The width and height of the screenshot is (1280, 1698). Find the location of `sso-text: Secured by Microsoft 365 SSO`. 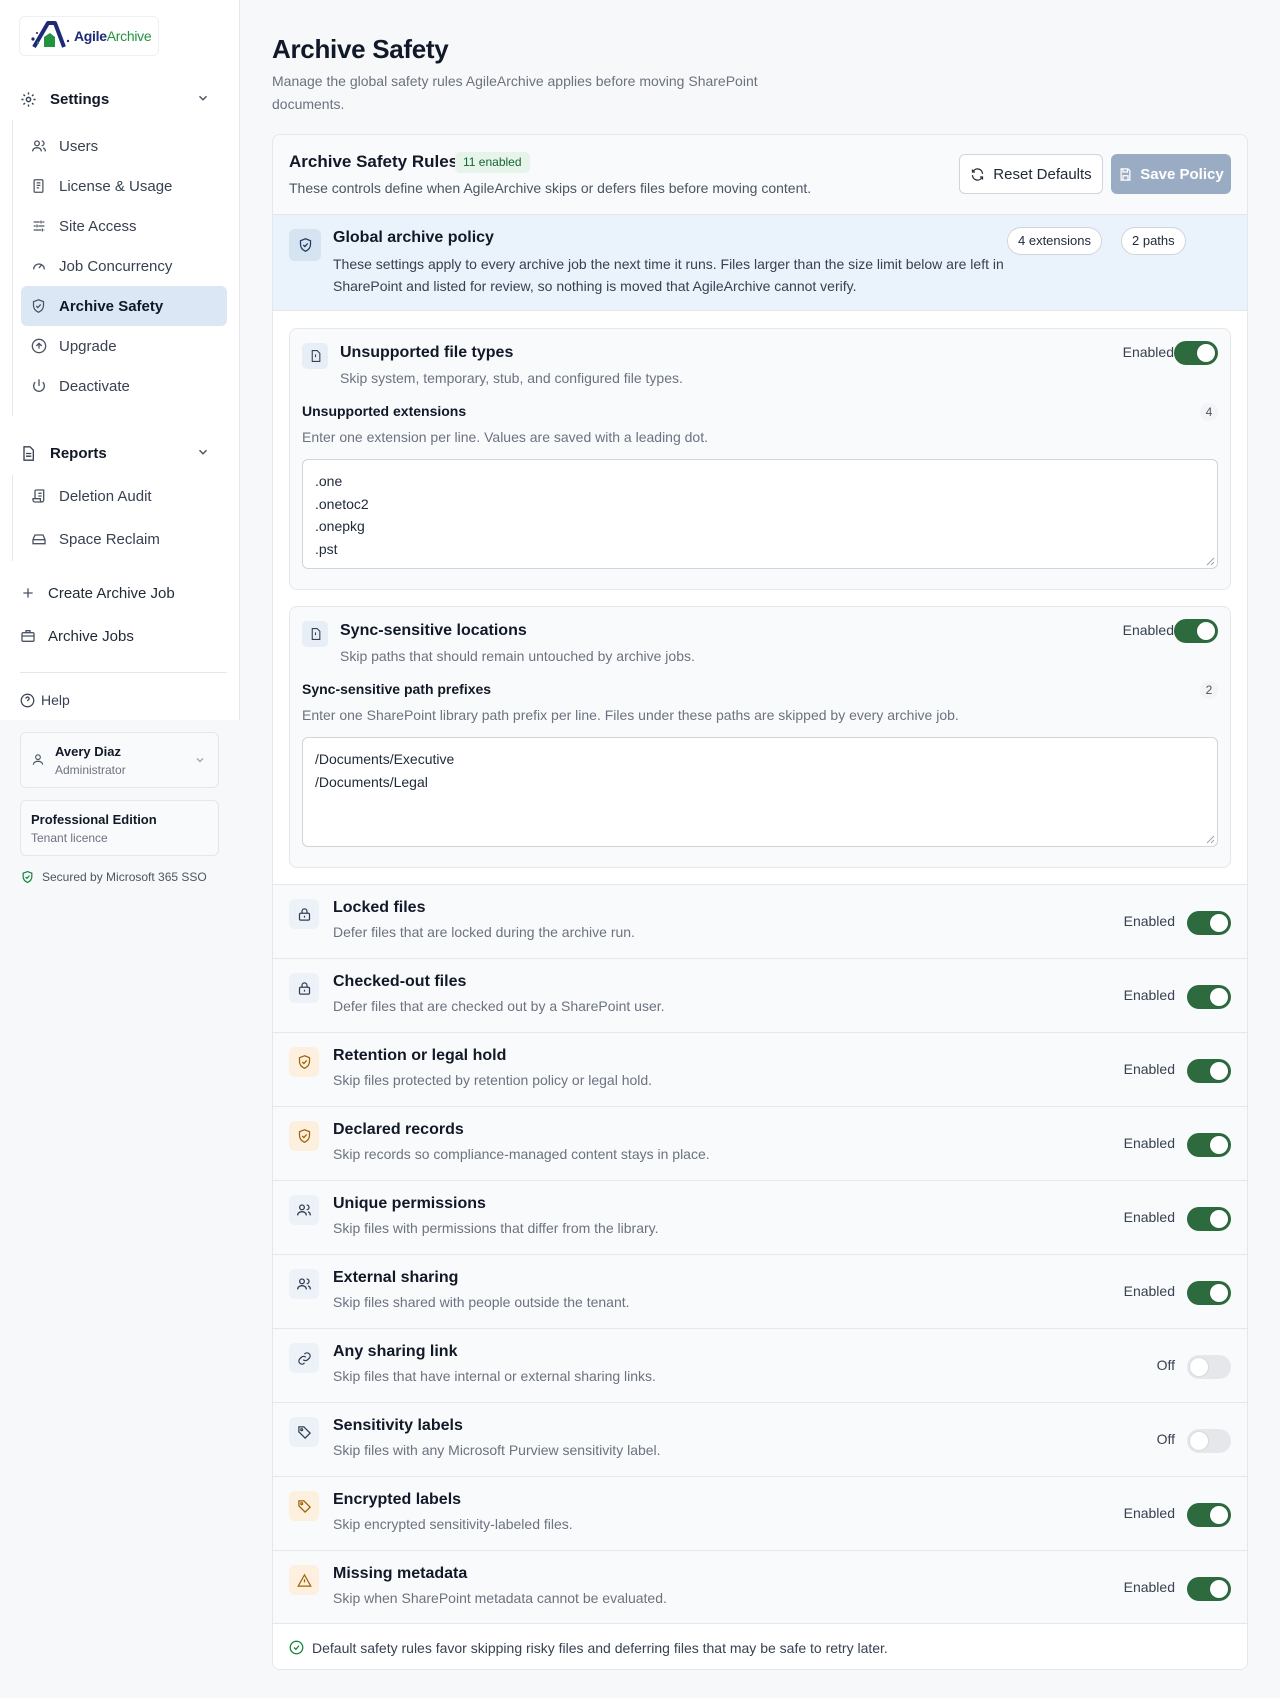

sso-text: Secured by Microsoft 365 SSO is located at coordinates (124, 877).